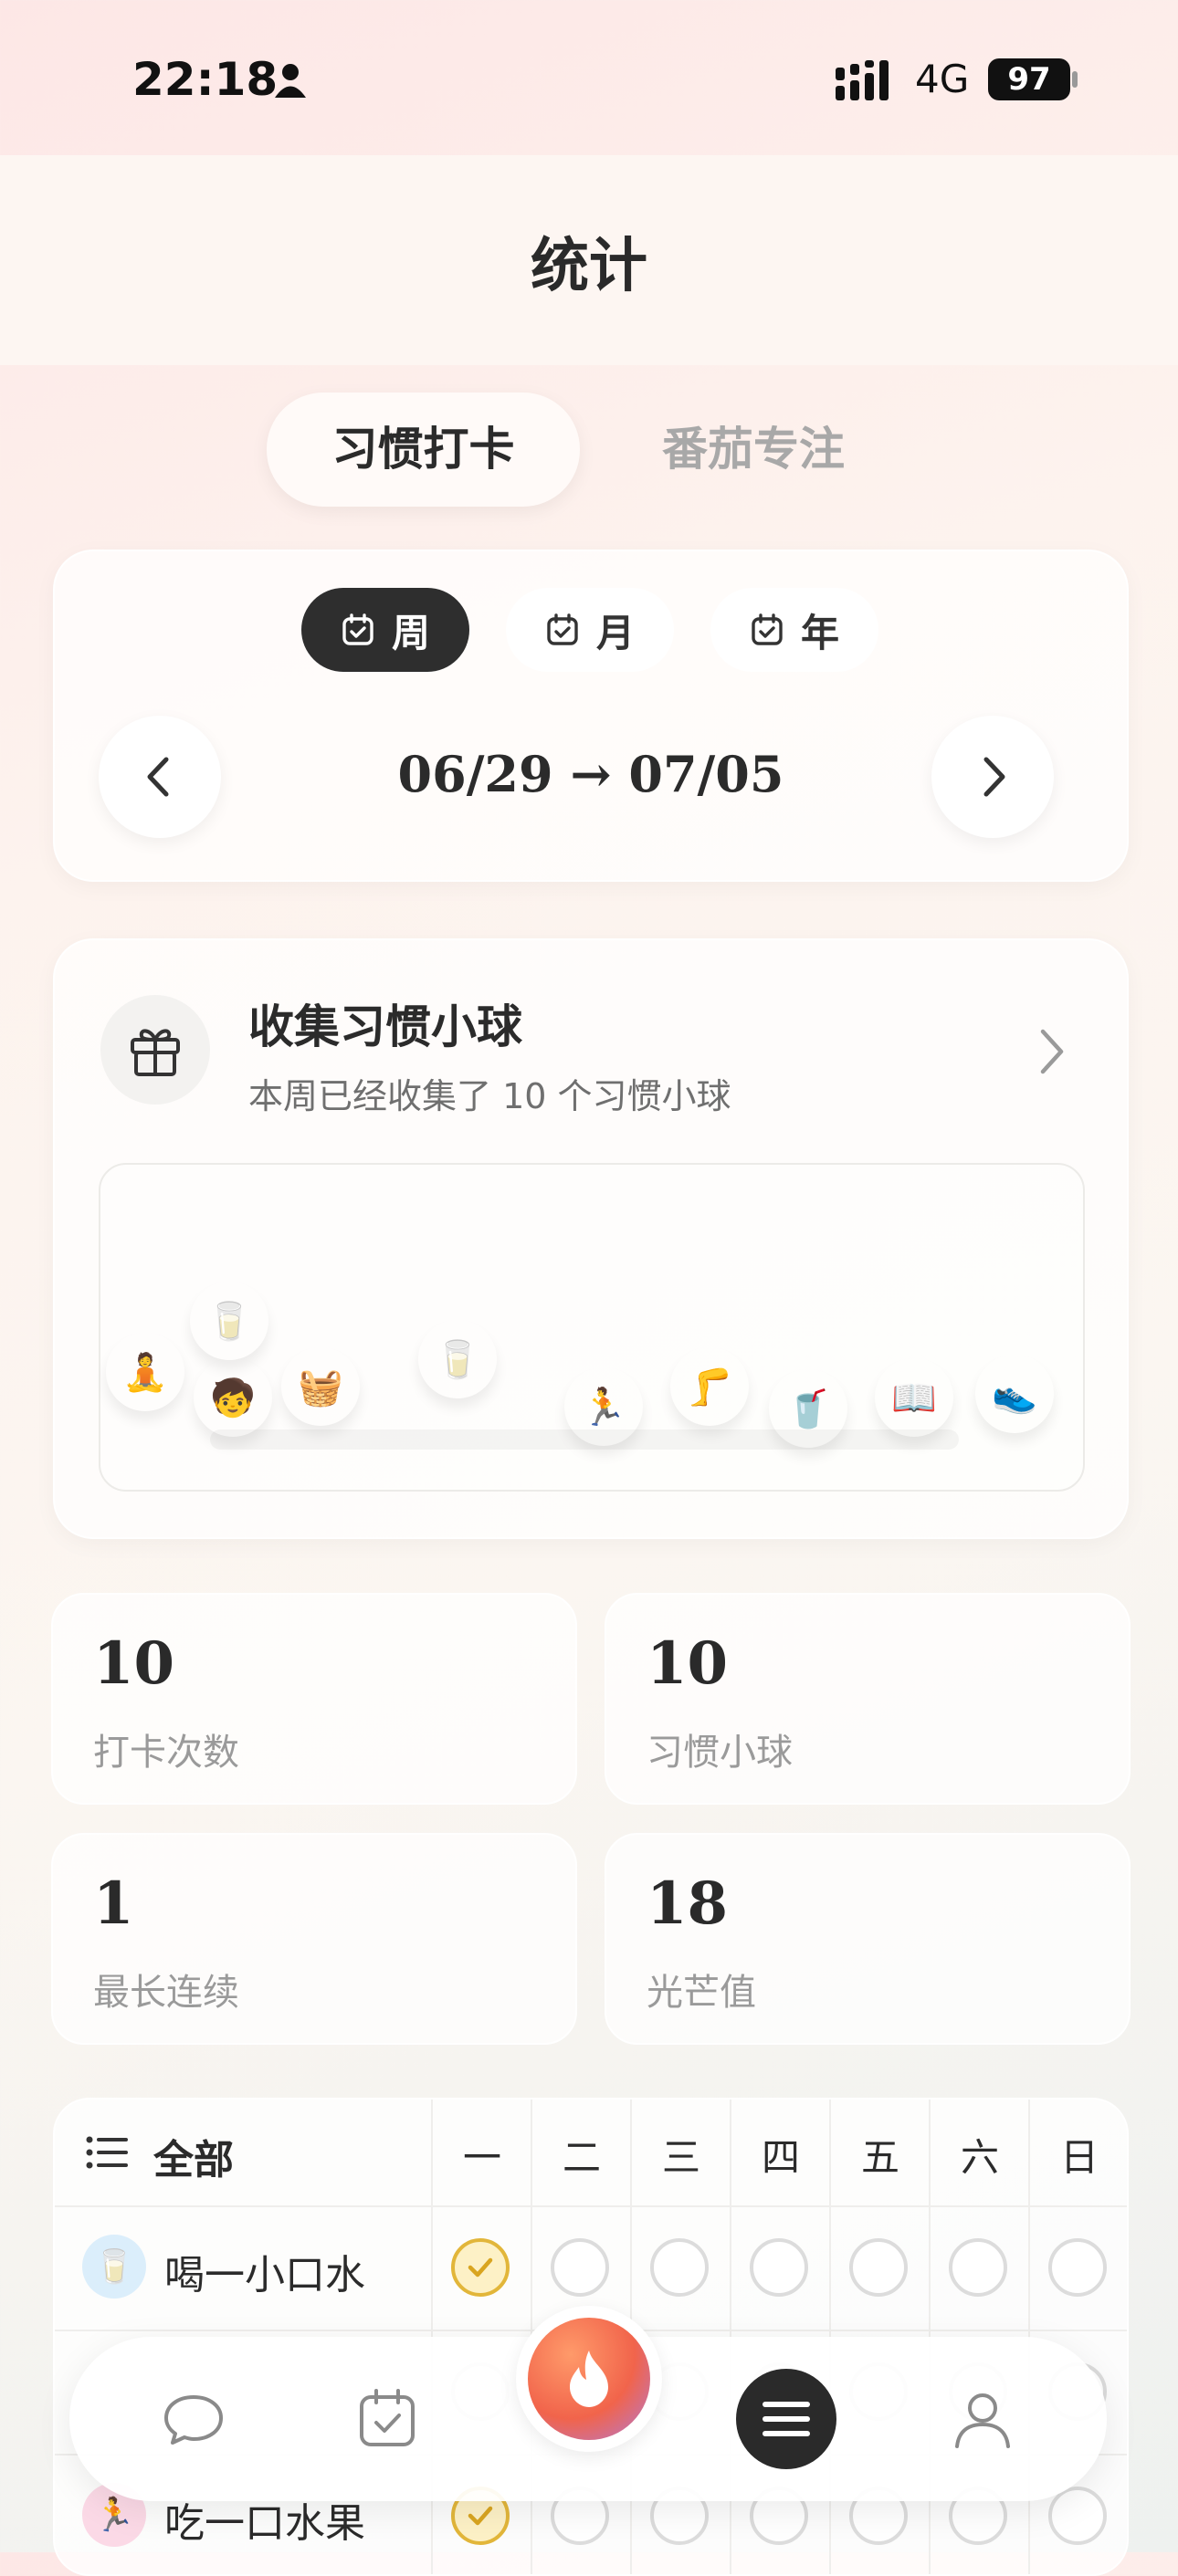 The image size is (1178, 2576). I want to click on day-label: 四, so click(780, 2157).